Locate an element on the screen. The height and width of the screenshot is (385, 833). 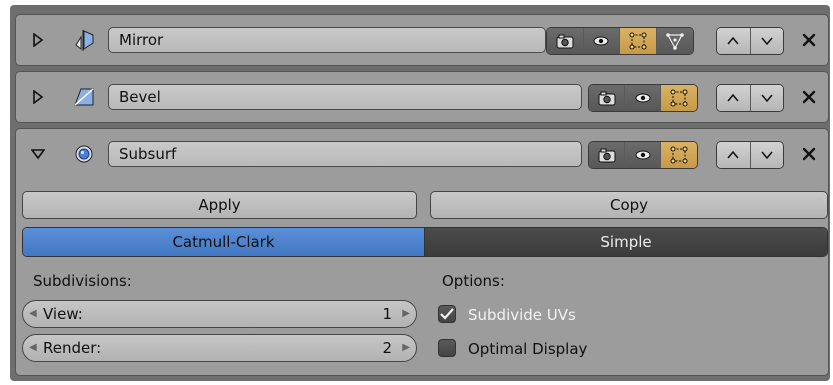
subdivide-uvs-label: Subdivide UVs is located at coordinates (522, 315).